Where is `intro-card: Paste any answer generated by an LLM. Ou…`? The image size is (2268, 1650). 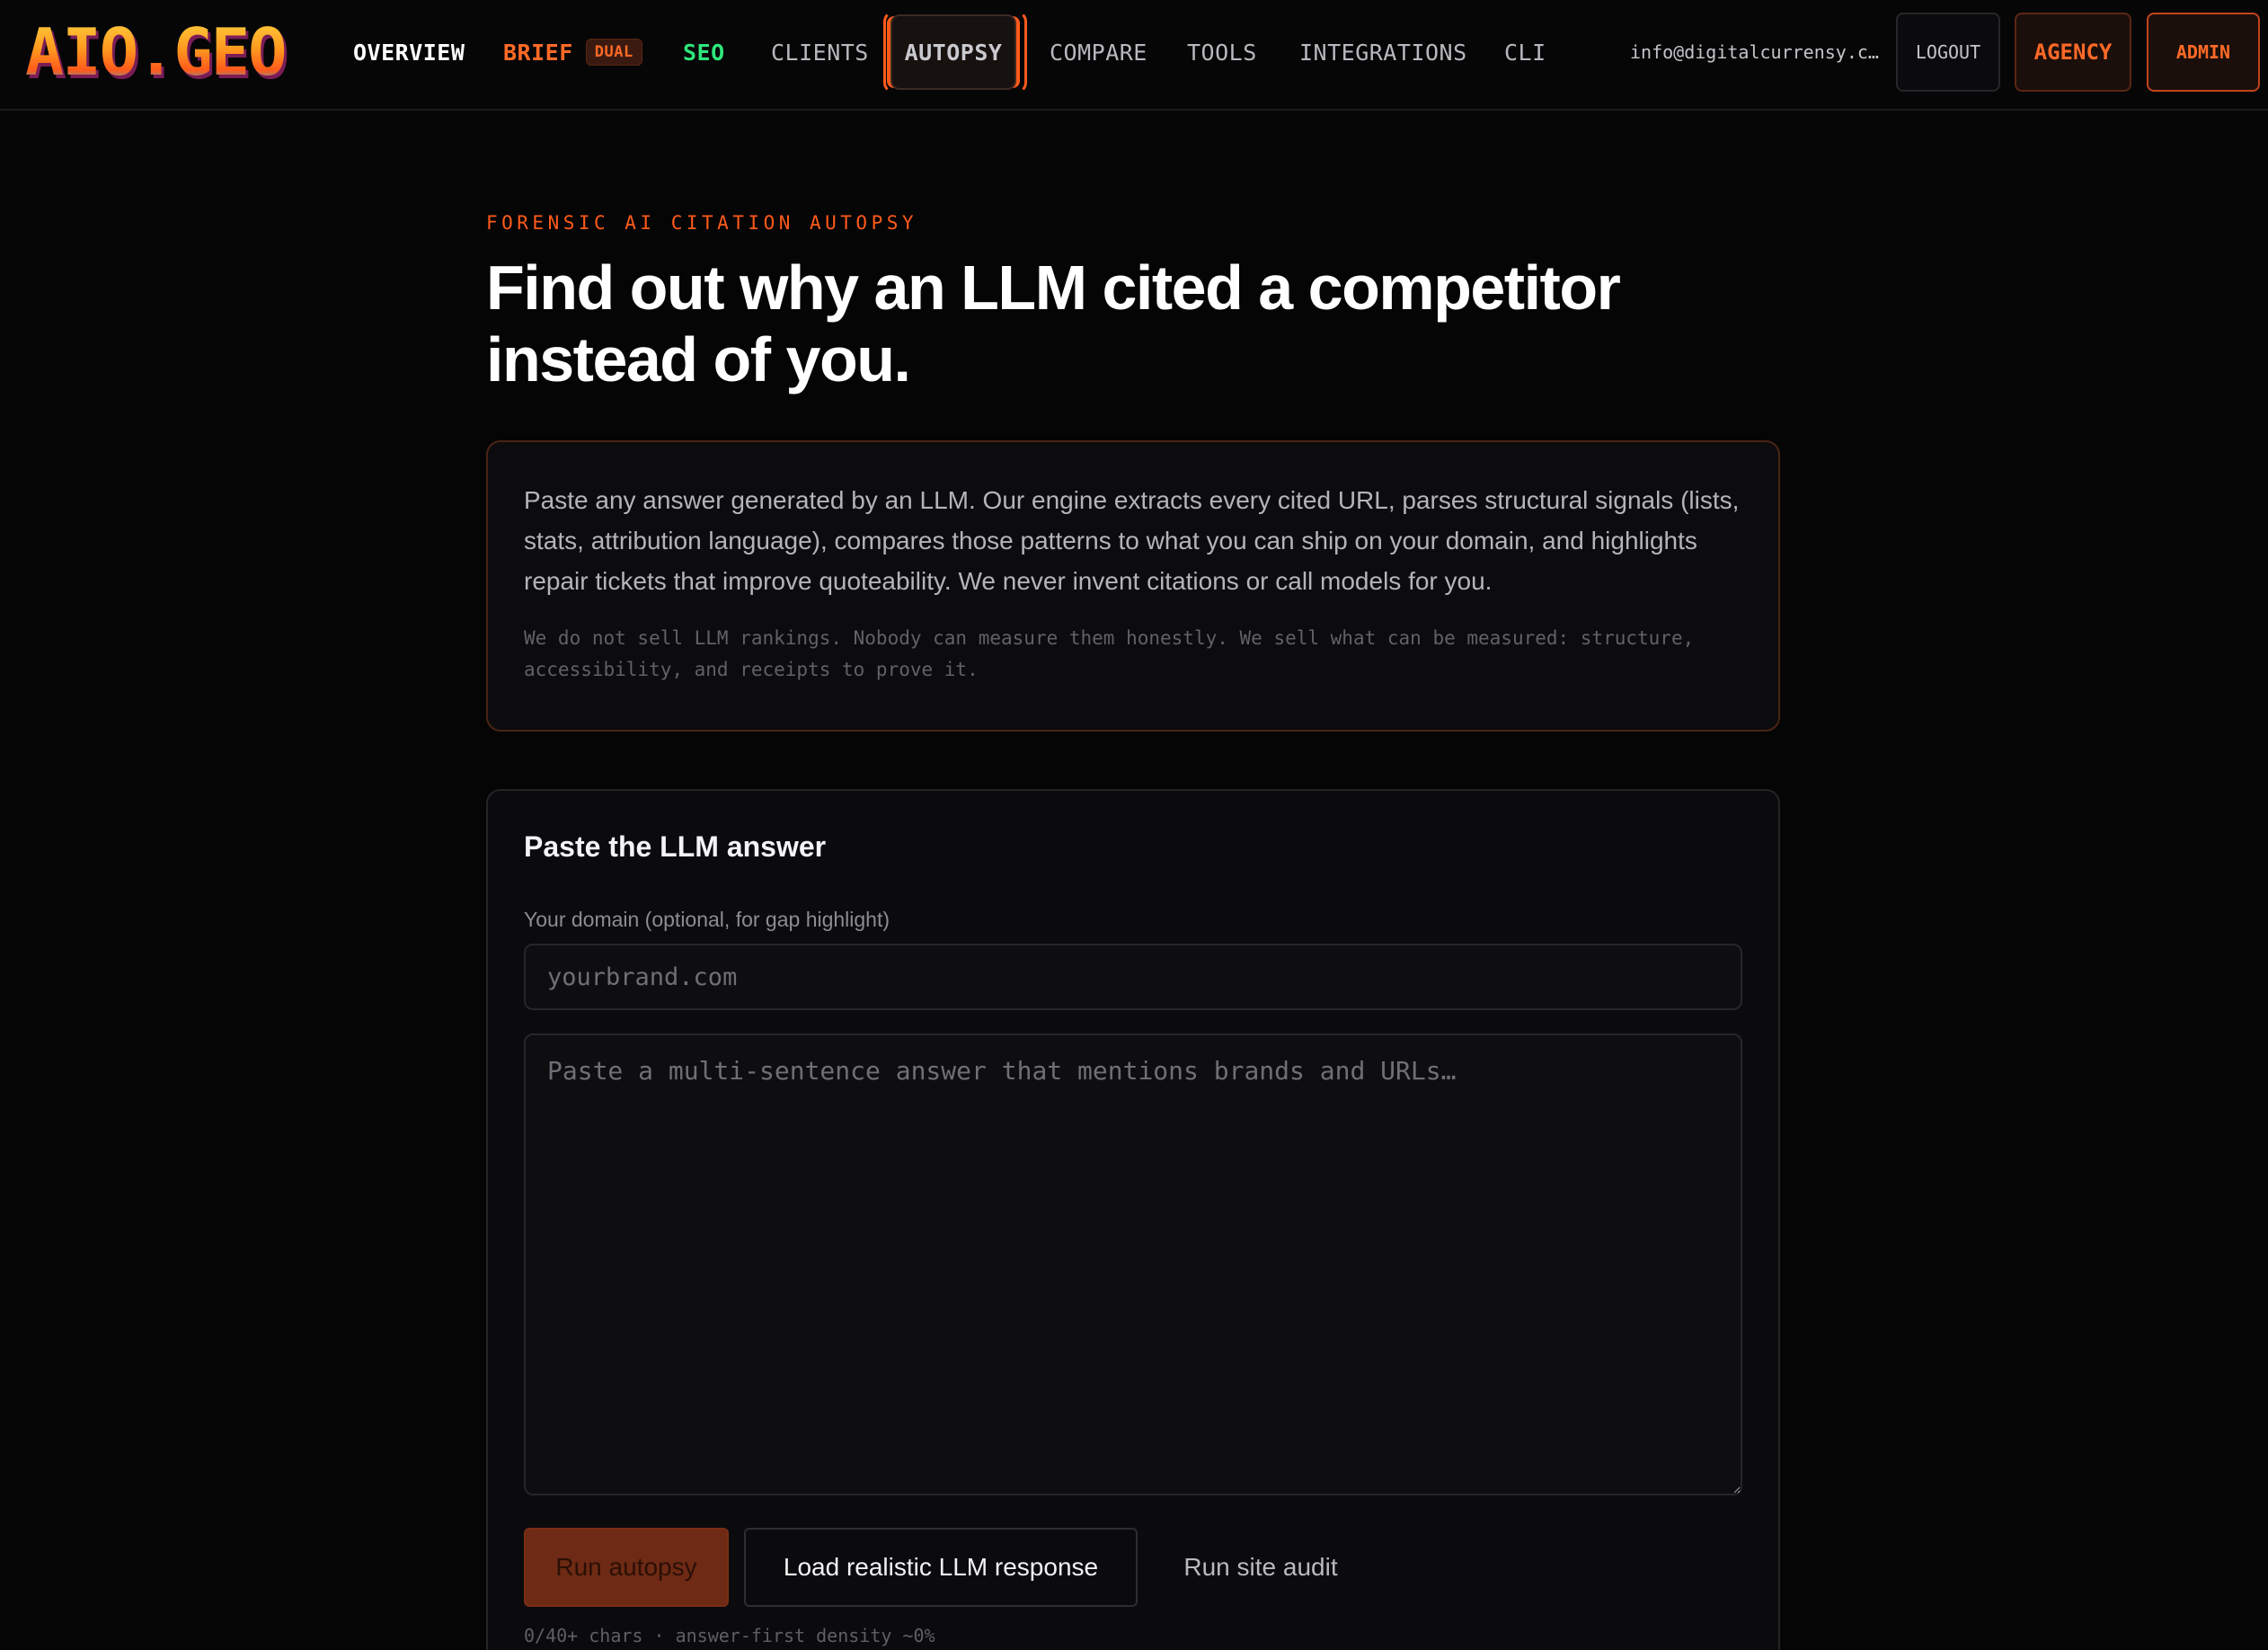
intro-card: Paste any answer generated by an LLM. Ou… is located at coordinates (1133, 586).